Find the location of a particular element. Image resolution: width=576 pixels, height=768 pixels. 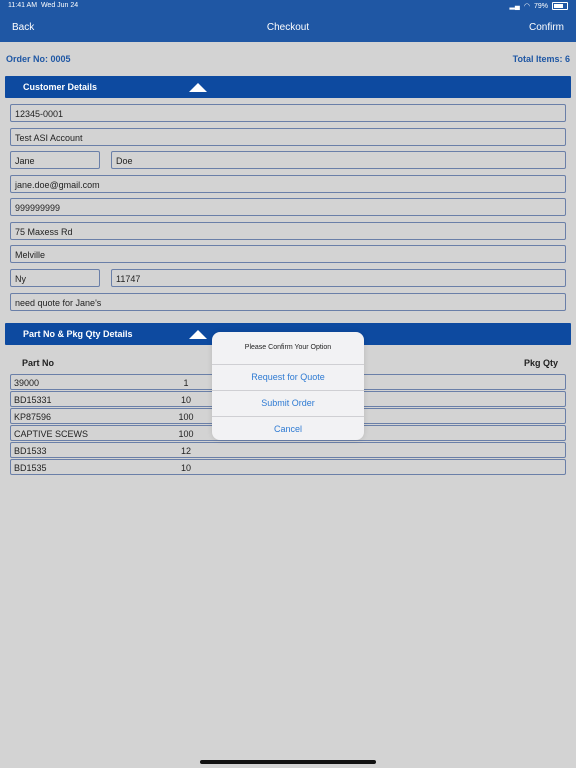

table-row: BD1533 12 is located at coordinates (288, 450).